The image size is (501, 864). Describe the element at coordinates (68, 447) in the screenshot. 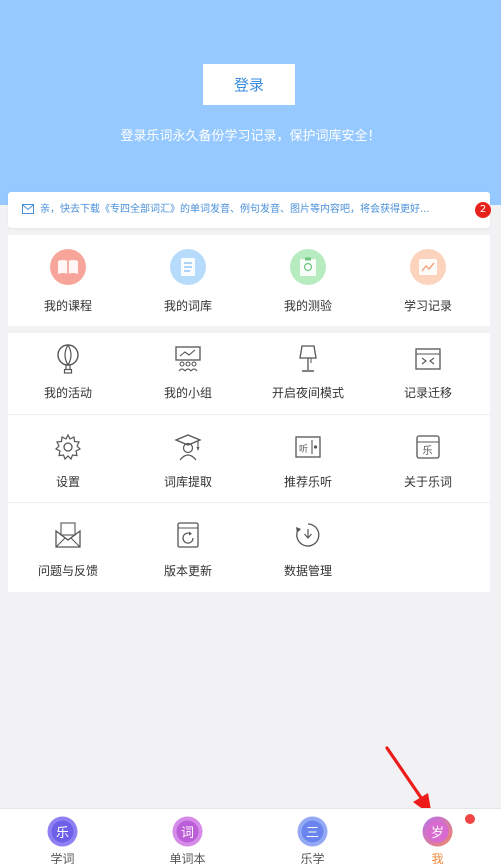

I see `gear-icon` at that location.